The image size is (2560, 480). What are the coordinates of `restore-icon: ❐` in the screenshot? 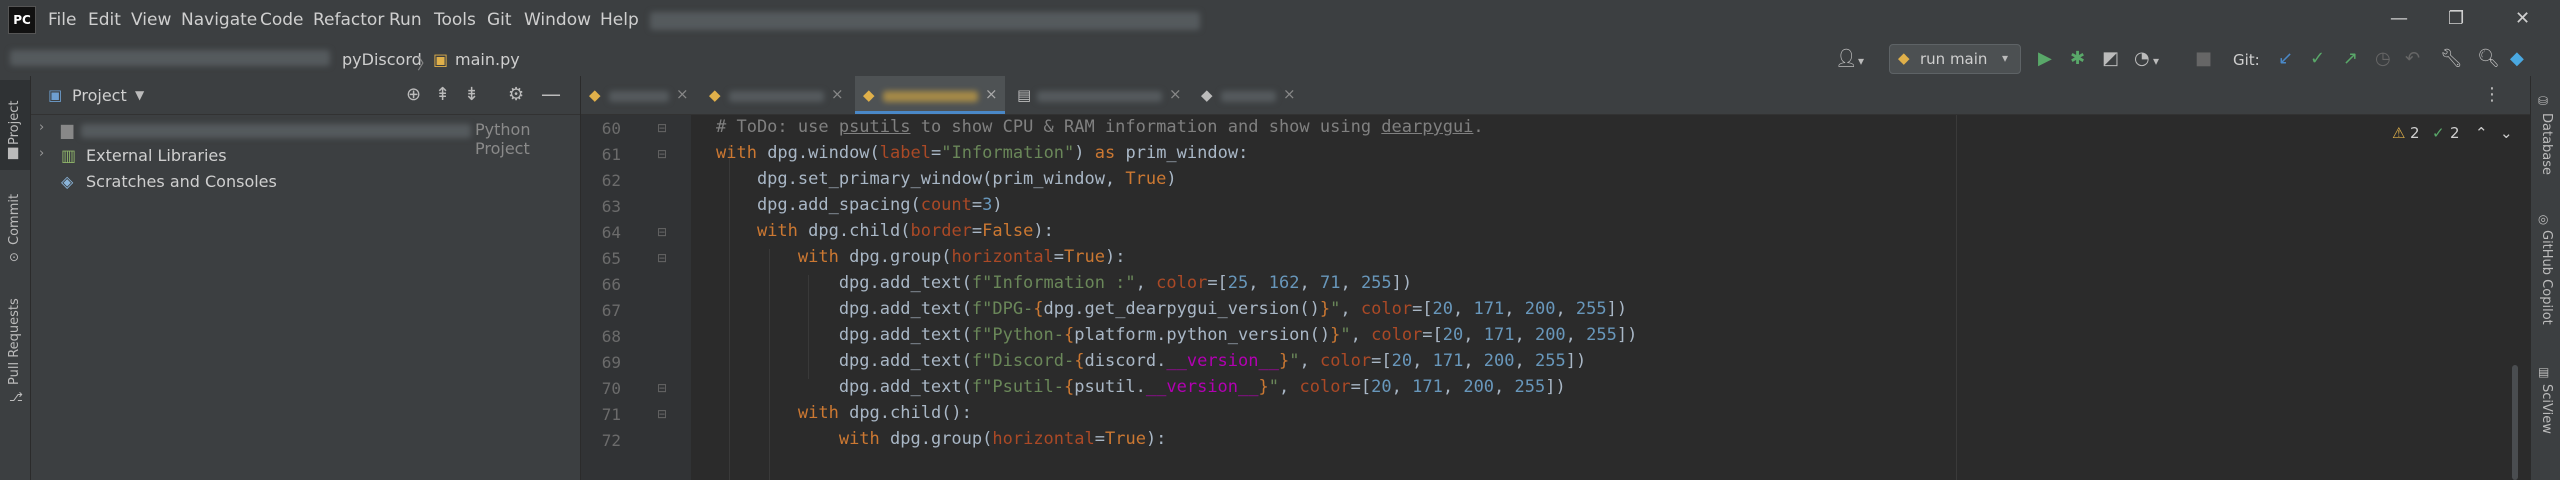 It's located at (2456, 18).